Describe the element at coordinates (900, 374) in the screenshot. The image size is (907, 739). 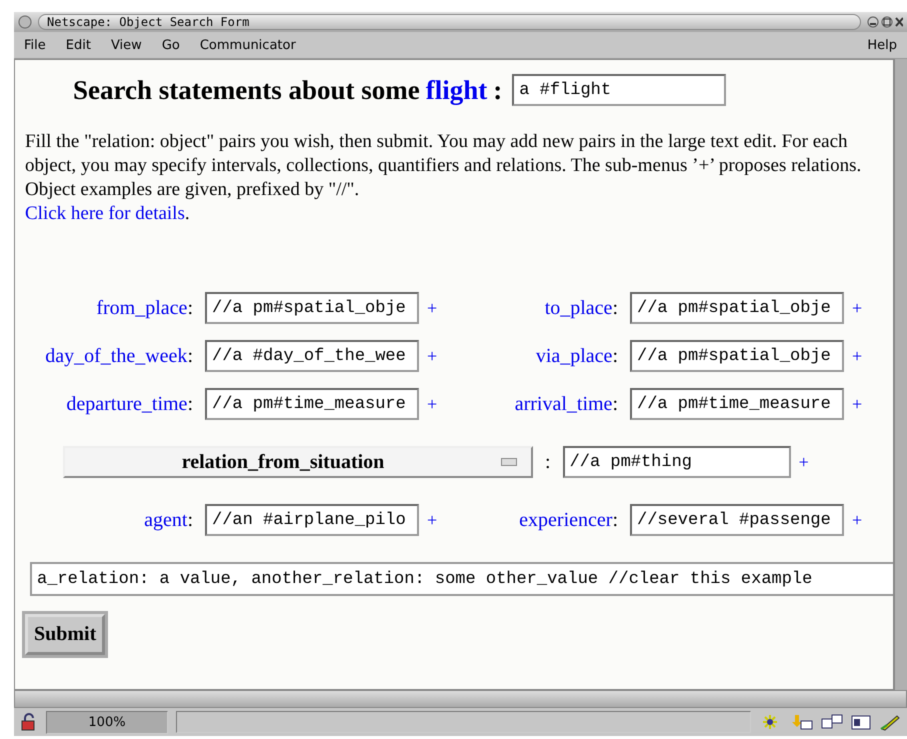
I see `vertical-scrollbar` at that location.